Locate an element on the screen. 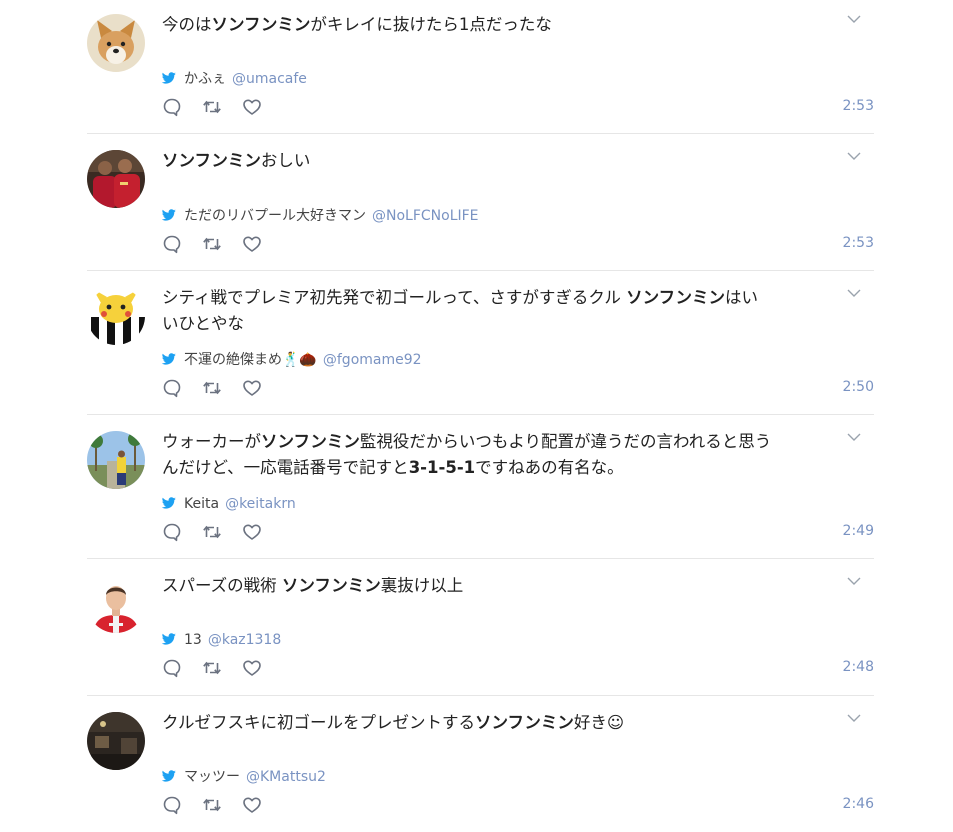 The image size is (953, 832). tweet-text-segment: 裏抜け以上 is located at coordinates (422, 585).